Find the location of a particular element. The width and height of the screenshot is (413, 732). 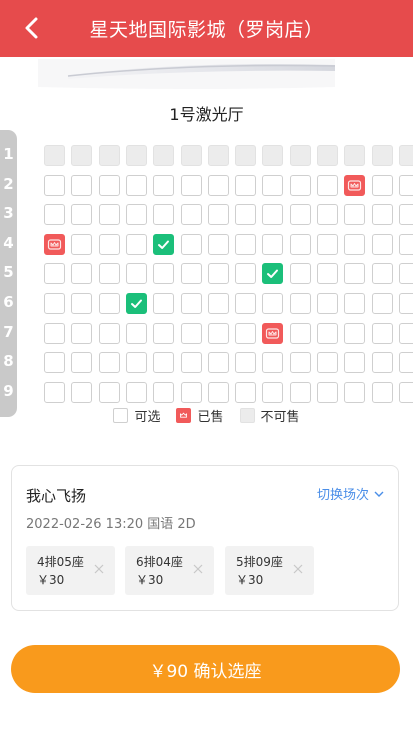

selected-ticket: 6排04座 ￥30 is located at coordinates (169, 570).